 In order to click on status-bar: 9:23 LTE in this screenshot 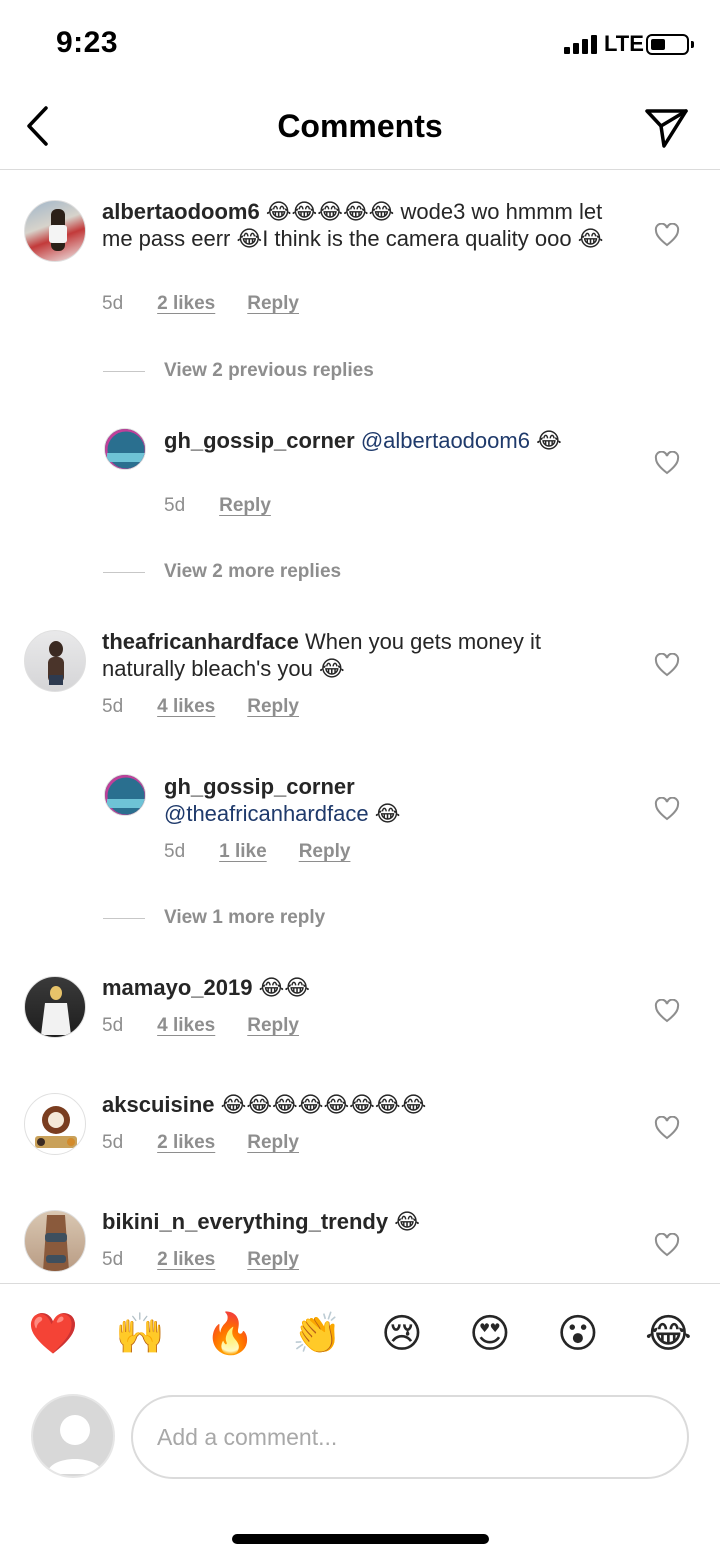, I will do `click(360, 45)`.